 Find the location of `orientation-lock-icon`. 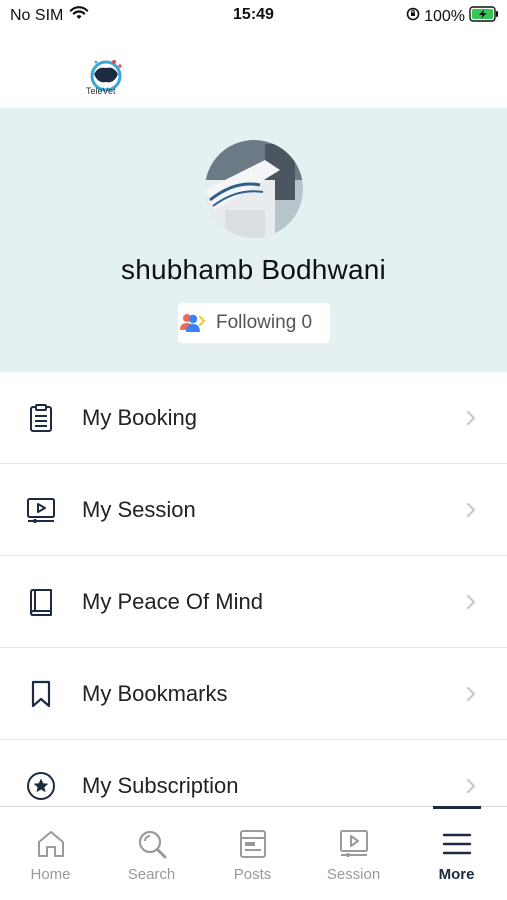

orientation-lock-icon is located at coordinates (413, 16).